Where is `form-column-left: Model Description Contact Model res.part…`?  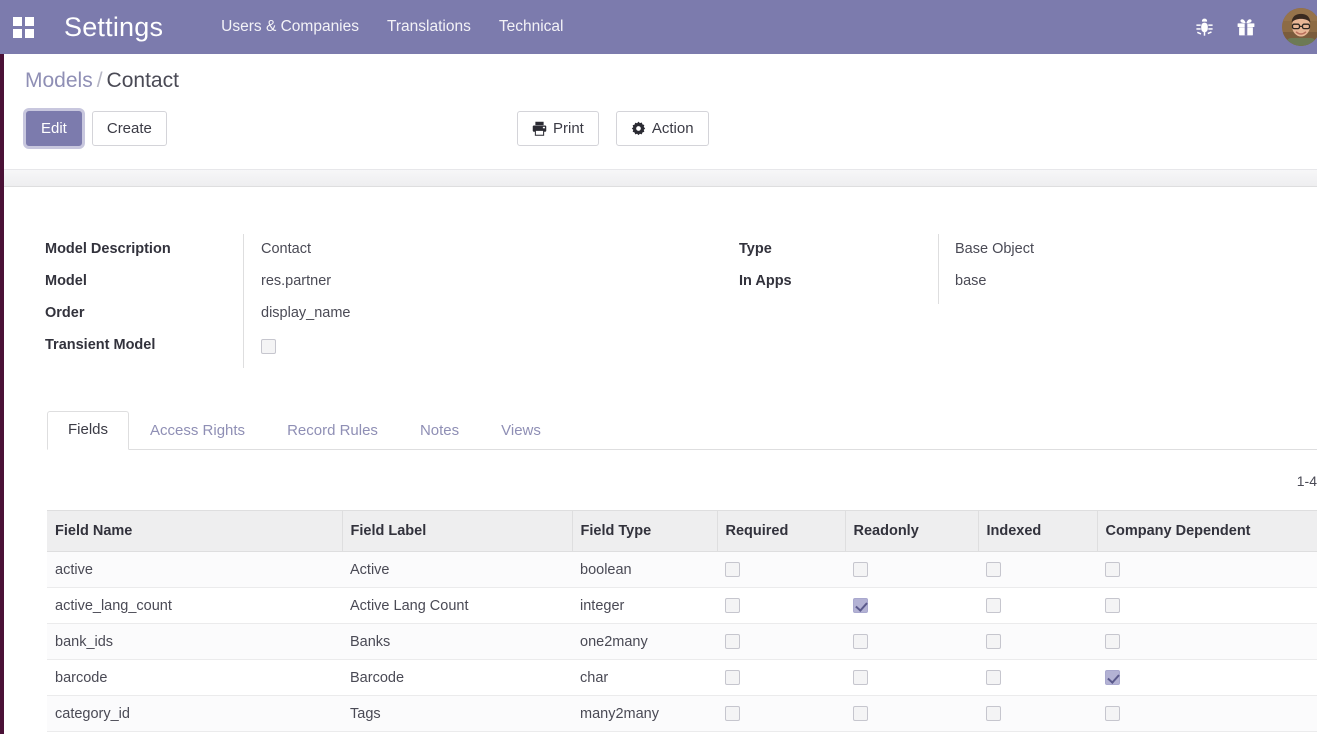 form-column-left: Model Description Contact Model res.part… is located at coordinates (392, 304).